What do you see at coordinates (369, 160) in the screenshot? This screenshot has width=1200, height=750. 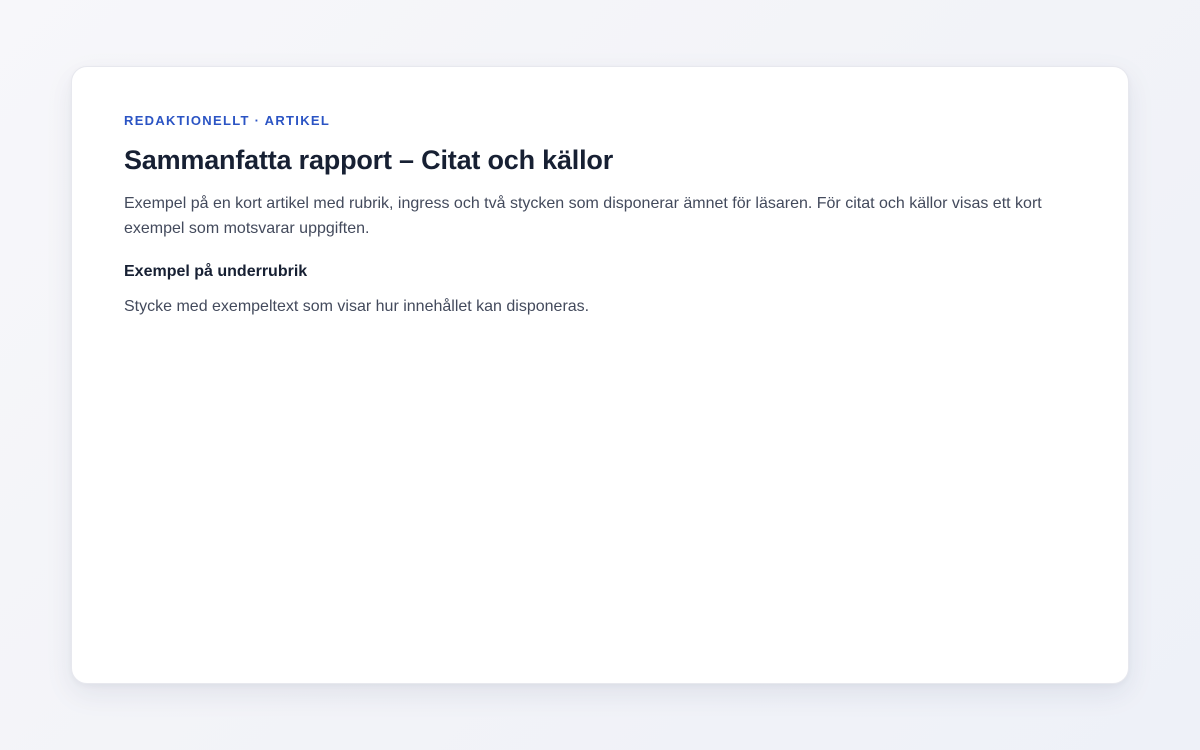 I see `article-title: Sammanfatta rapport – Citat och källor` at bounding box center [369, 160].